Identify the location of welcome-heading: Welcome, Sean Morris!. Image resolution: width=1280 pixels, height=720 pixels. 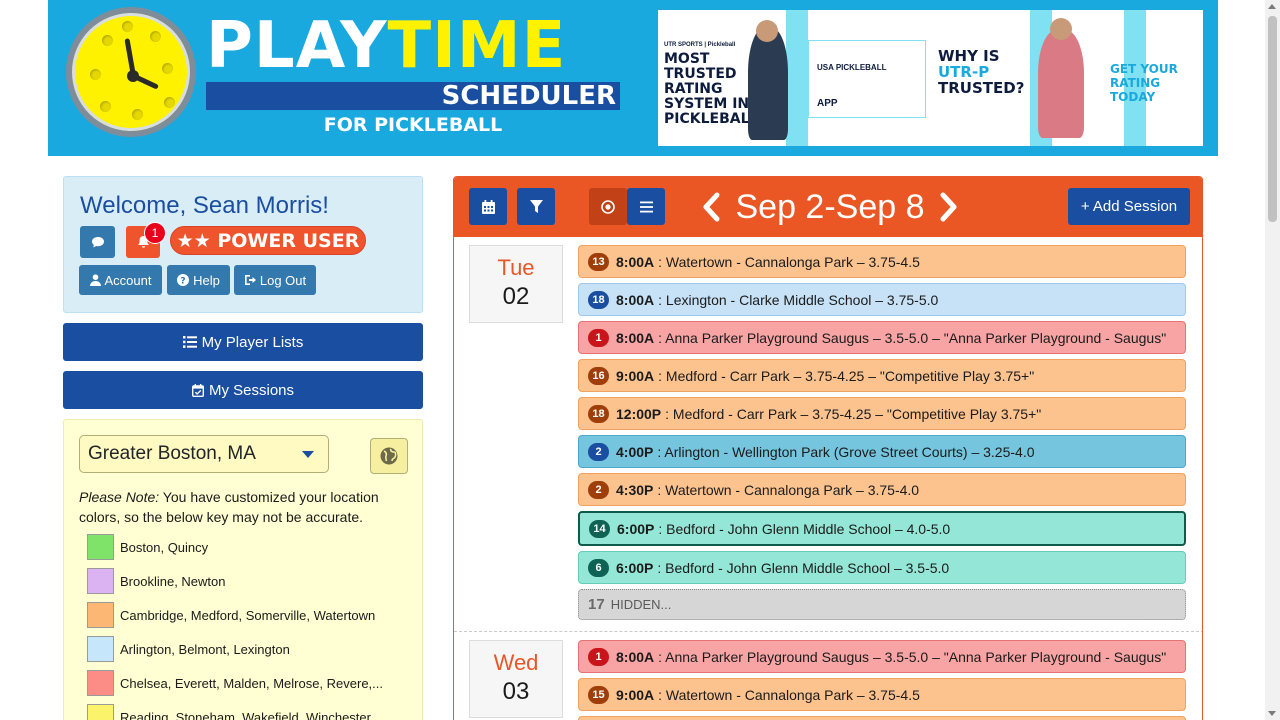
(204, 205).